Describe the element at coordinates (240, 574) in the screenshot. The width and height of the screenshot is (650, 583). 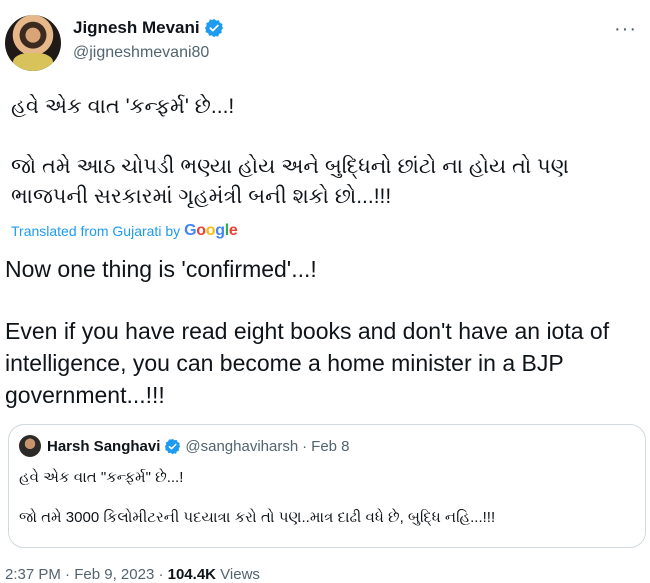
I see `views-label: Views` at that location.